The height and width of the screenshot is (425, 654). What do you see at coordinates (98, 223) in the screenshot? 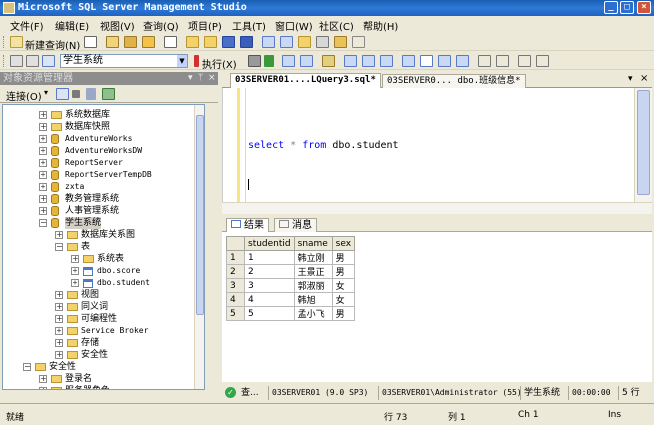
I see `tree-node: − 学生系统` at bounding box center [98, 223].